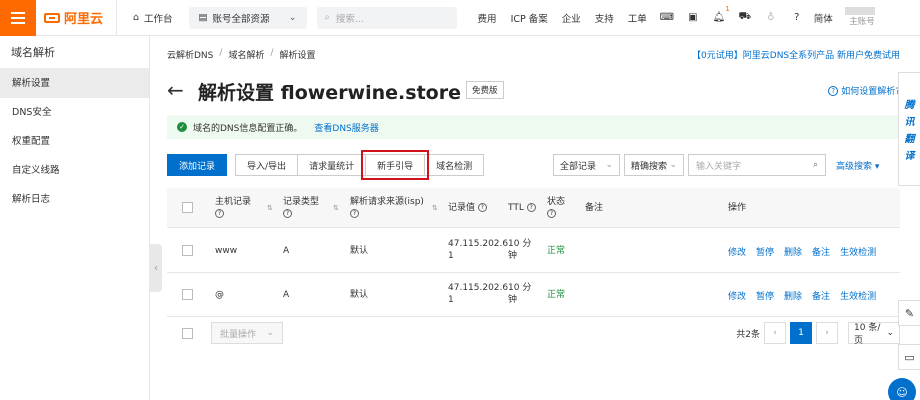 This screenshot has width=920, height=400. I want to click on terminal-icon: ⌨, so click(667, 18).